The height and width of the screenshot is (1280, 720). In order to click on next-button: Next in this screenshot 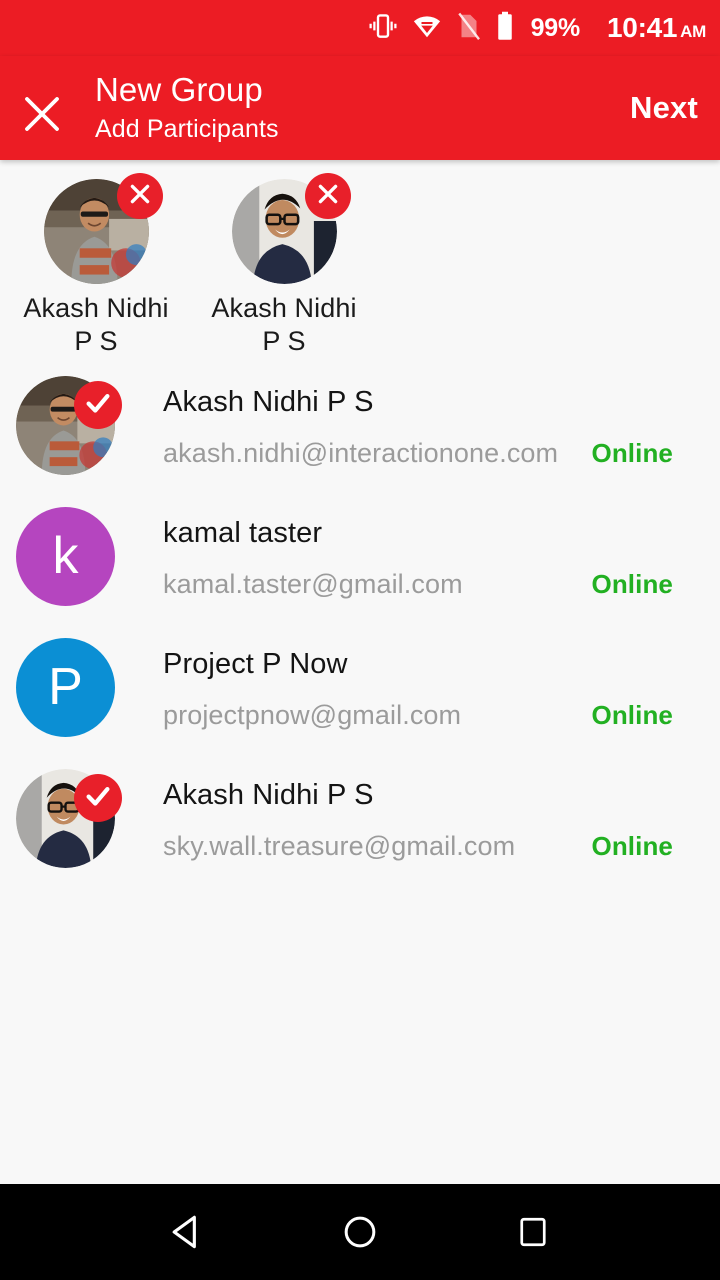, I will do `click(664, 108)`.